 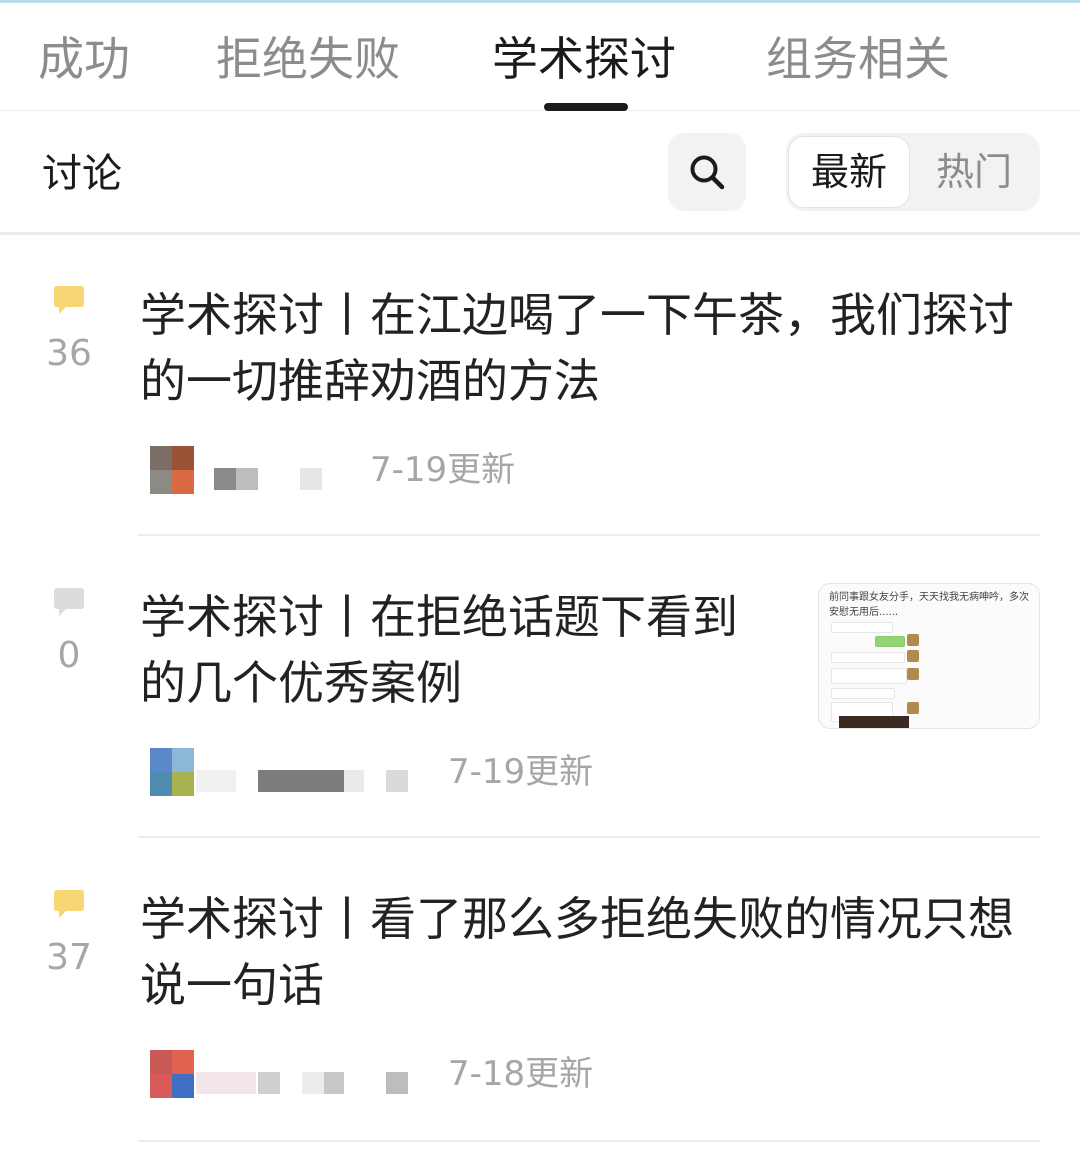 What do you see at coordinates (69, 655) in the screenshot?
I see `comment-count: 0` at bounding box center [69, 655].